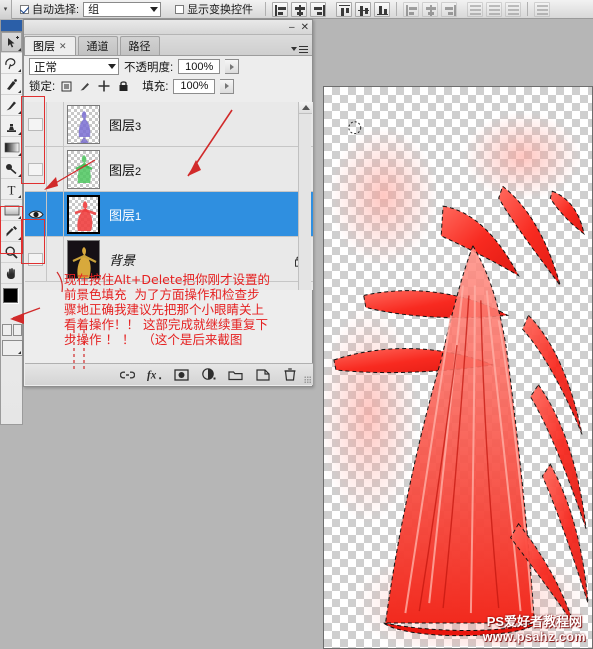  Describe the element at coordinates (305, 196) in the screenshot. I see `layers-list-scrollbar` at that location.